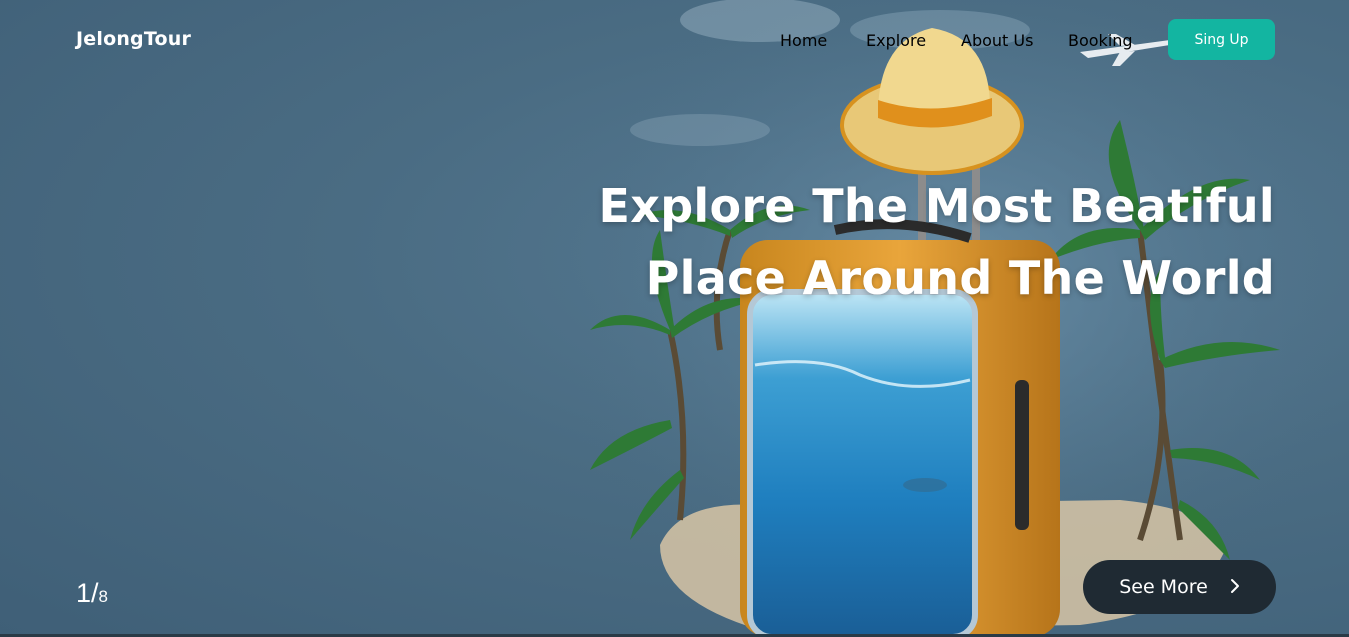 The image size is (1349, 637). I want to click on slide-current: 1, so click(84, 593).